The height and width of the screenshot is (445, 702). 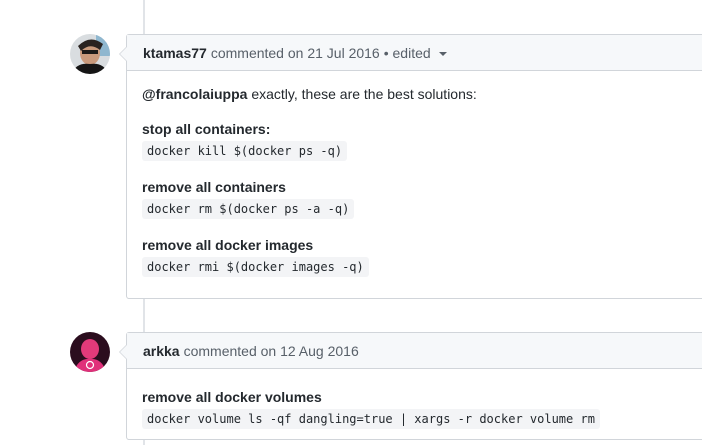 I want to click on code-snippet: docker kill $(docker ps -q), so click(x=245, y=151).